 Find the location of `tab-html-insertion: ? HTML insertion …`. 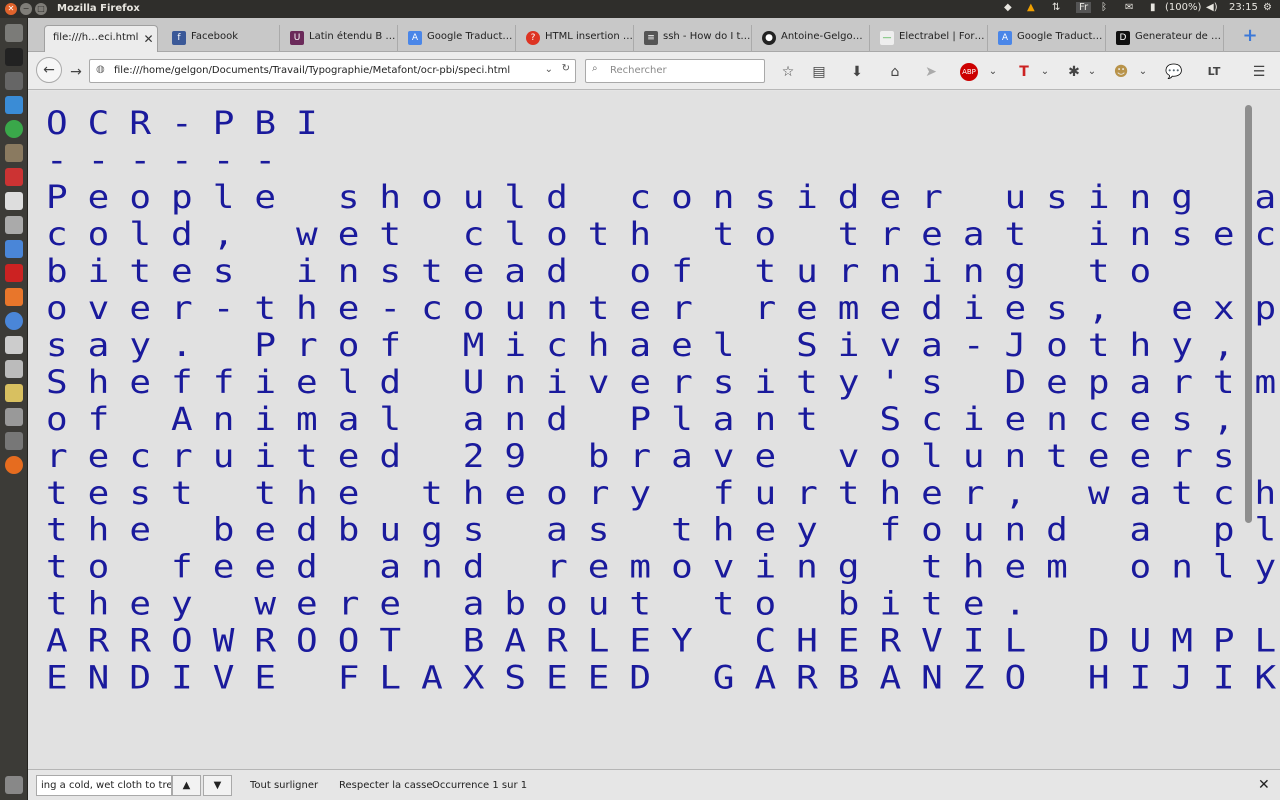

tab-html-insertion: ? HTML insertion … is located at coordinates (576, 38).